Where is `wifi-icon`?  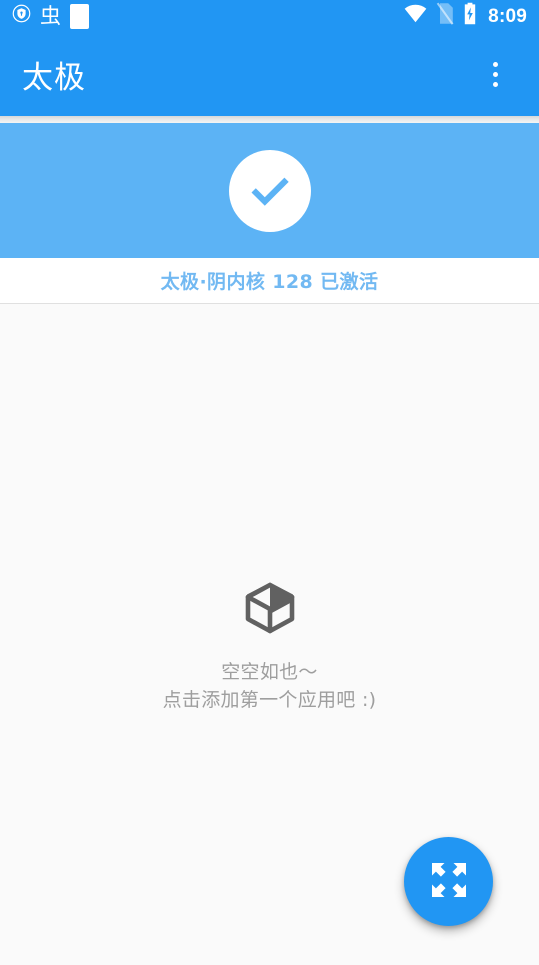 wifi-icon is located at coordinates (415, 16).